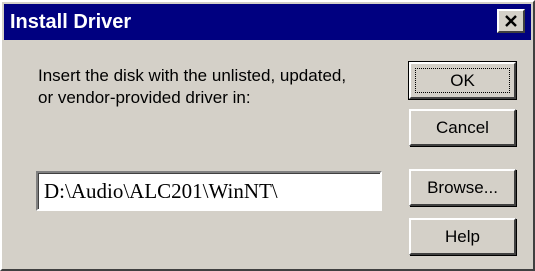 This screenshot has width=535, height=271. I want to click on title-bar: Install Driver, so click(267, 22).